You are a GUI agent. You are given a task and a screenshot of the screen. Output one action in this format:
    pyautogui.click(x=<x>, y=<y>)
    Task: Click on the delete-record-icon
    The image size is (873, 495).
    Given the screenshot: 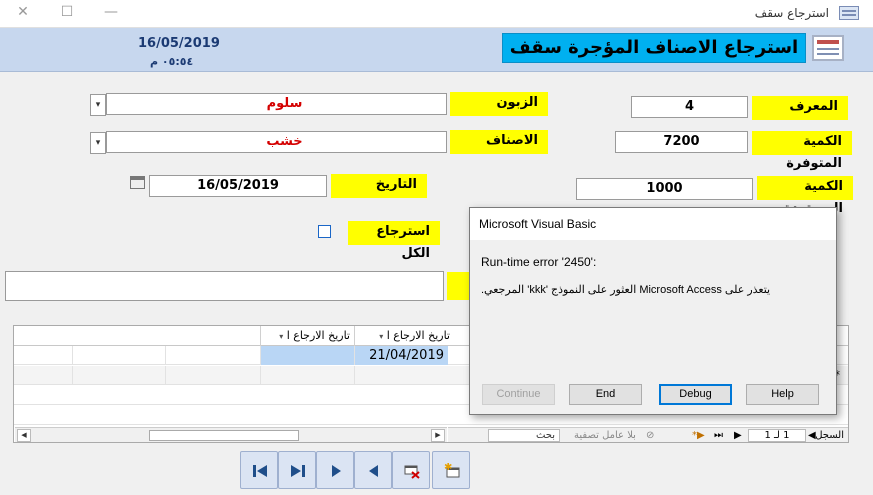 What is the action you would take?
    pyautogui.click(x=412, y=472)
    